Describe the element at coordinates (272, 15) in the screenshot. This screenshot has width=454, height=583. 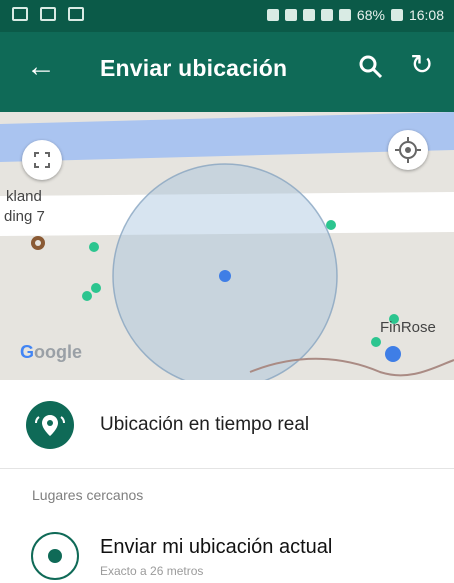
I see `location-status-icon` at that location.